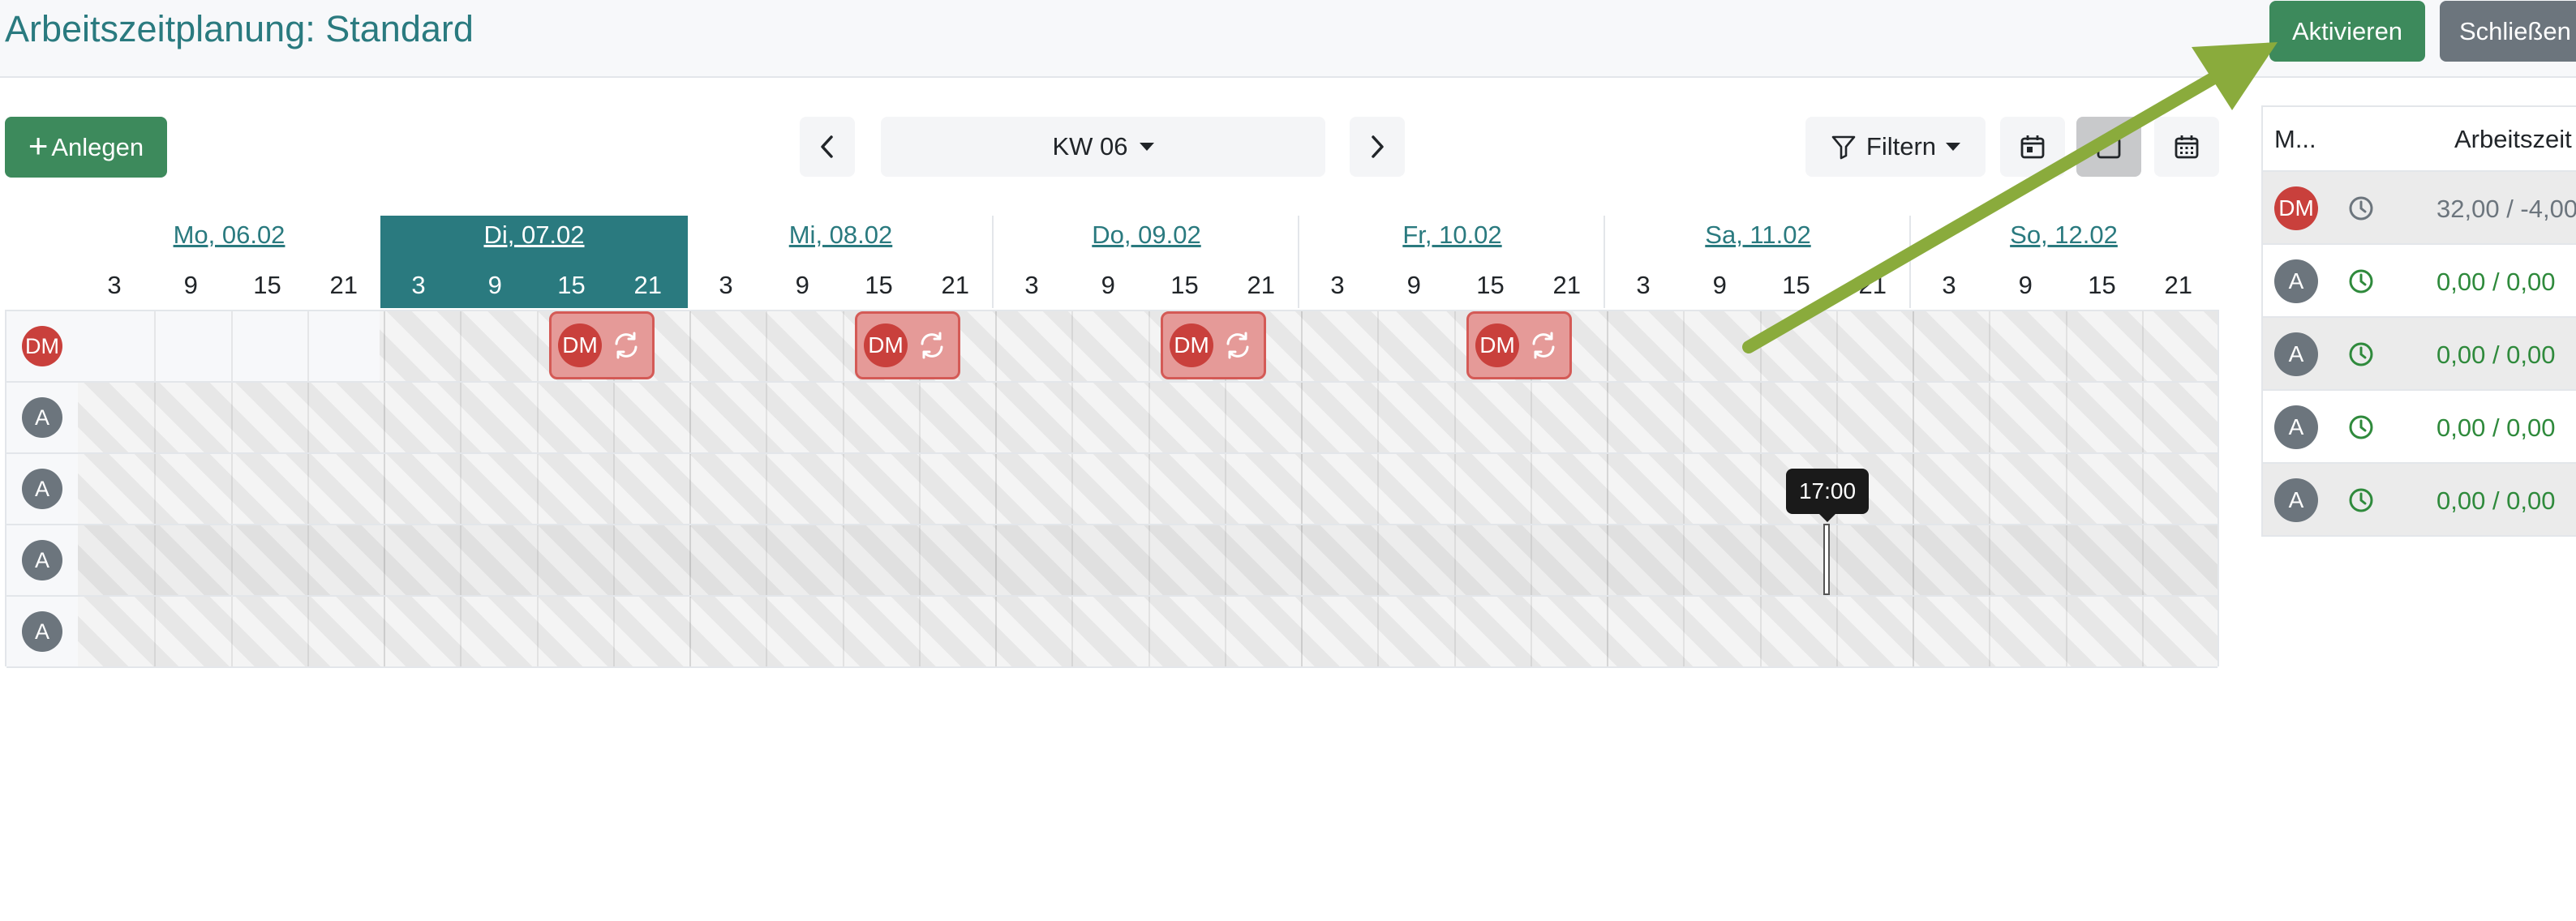  I want to click on view-day-button, so click(2032, 147).